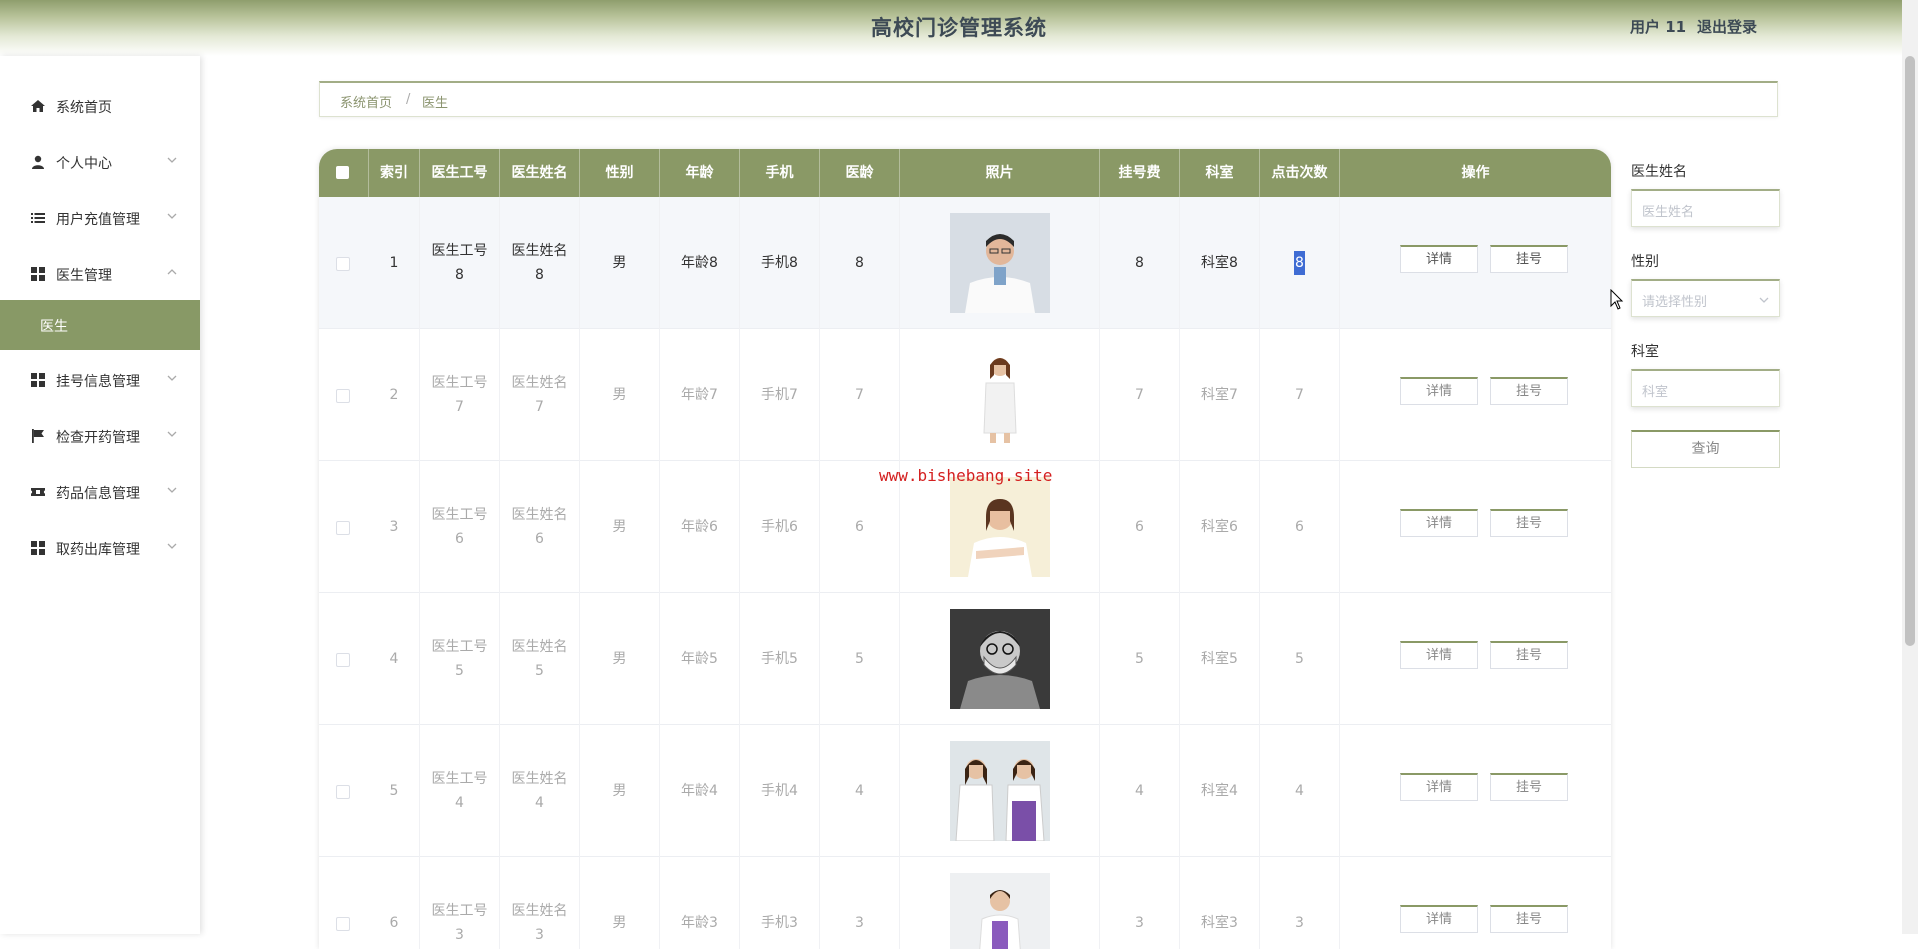  What do you see at coordinates (700, 659) in the screenshot?
I see `cell-age: 年龄5` at bounding box center [700, 659].